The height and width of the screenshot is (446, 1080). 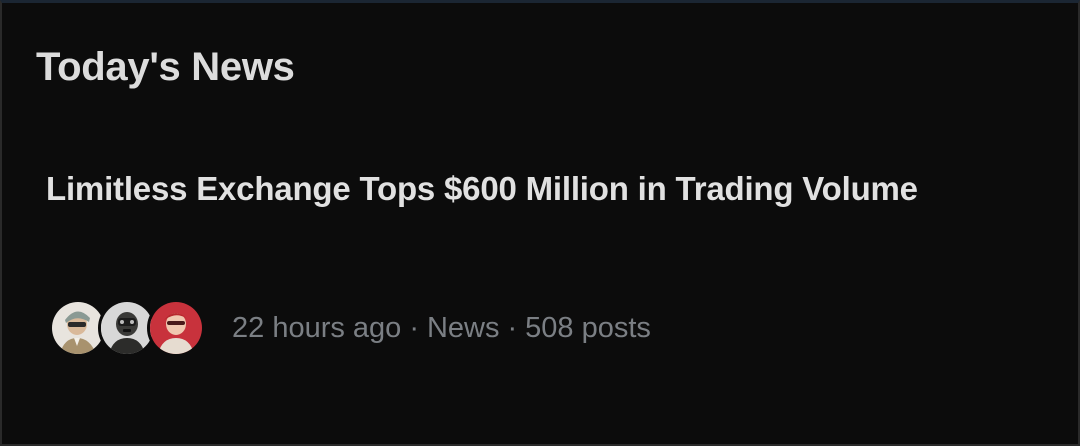 I want to click on story-post-count: 508 posts, so click(x=588, y=328).